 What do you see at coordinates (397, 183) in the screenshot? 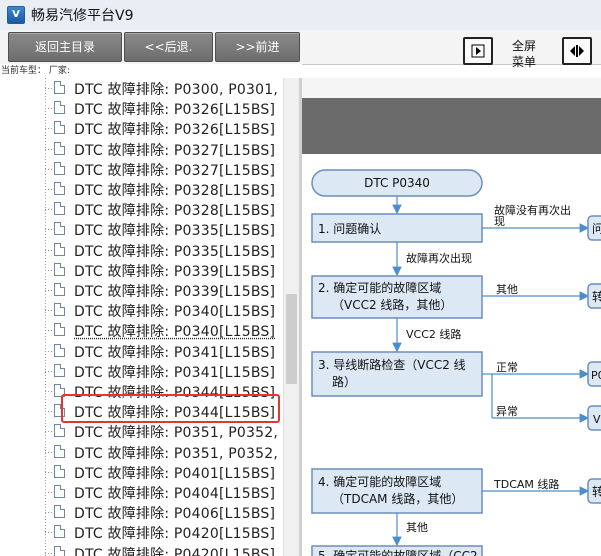
I see `flow-start-label: DTC P0340` at bounding box center [397, 183].